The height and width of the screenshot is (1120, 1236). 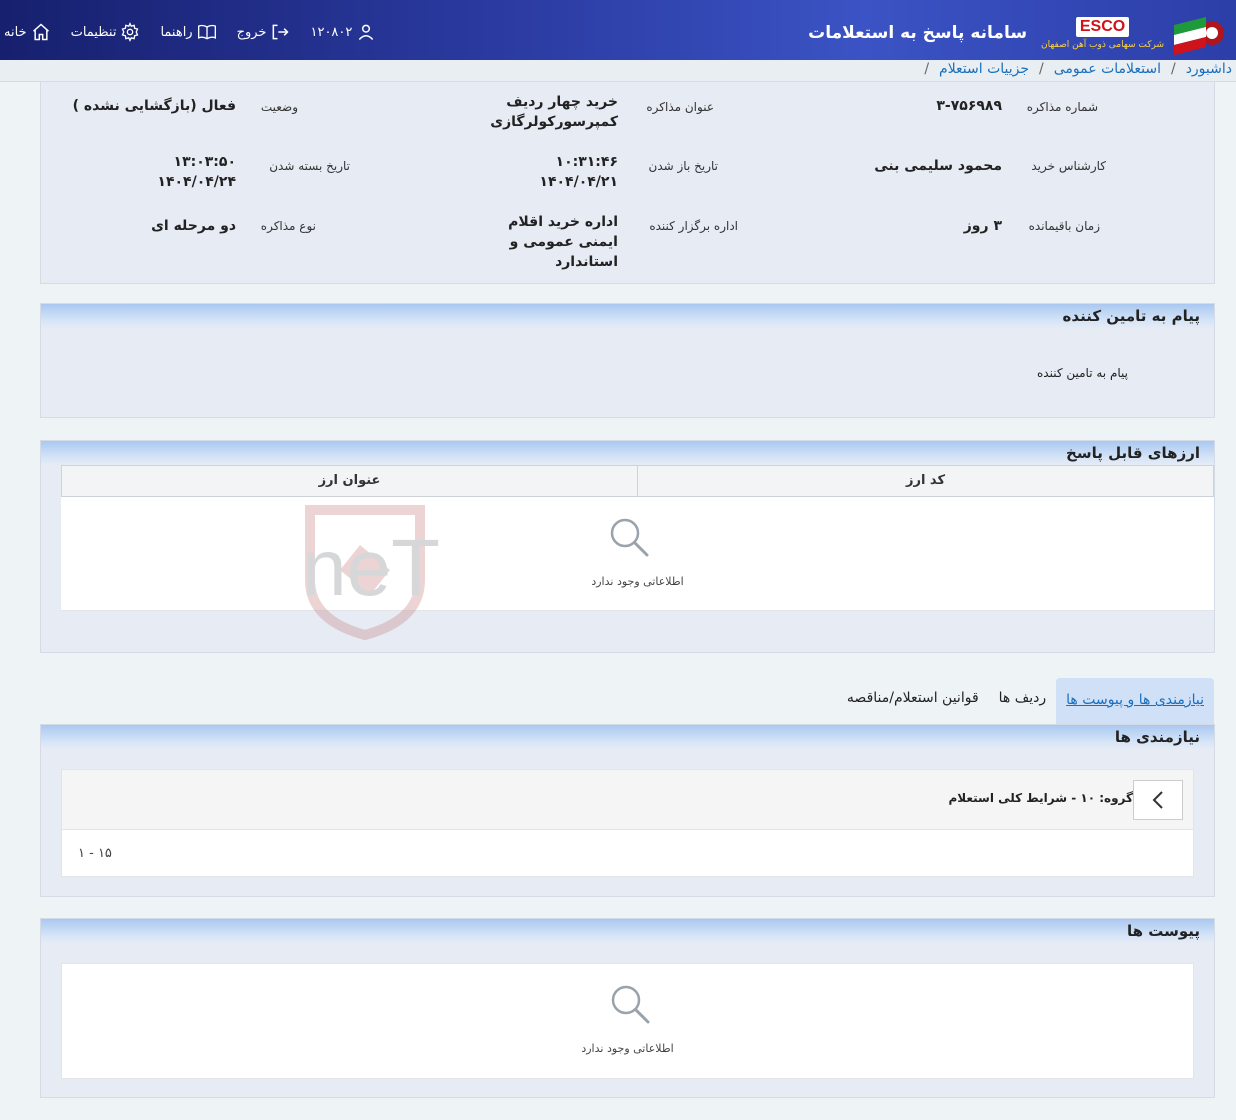 What do you see at coordinates (683, 166) in the screenshot?
I see `open-date-label: تاریخ باز شدن` at bounding box center [683, 166].